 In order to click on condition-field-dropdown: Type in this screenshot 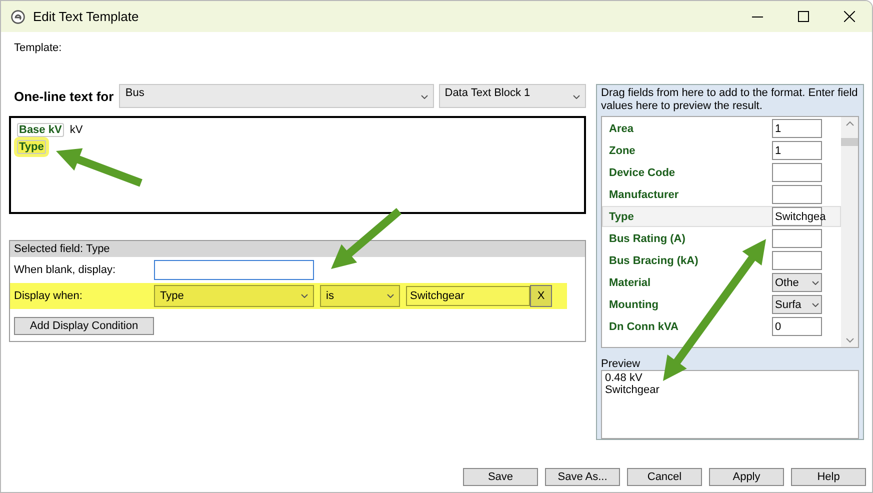, I will do `click(234, 296)`.